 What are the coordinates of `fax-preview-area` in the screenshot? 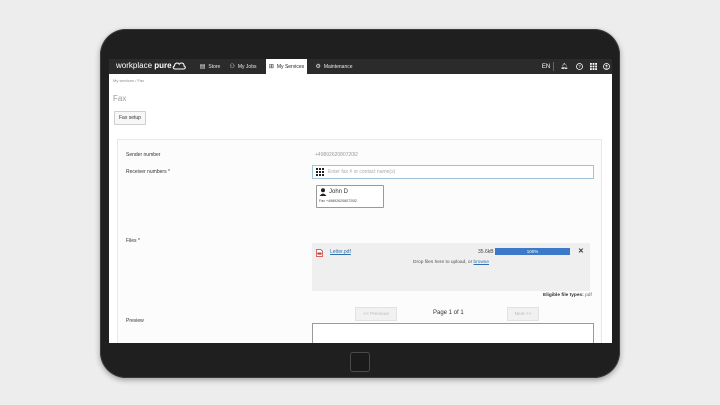 It's located at (453, 333).